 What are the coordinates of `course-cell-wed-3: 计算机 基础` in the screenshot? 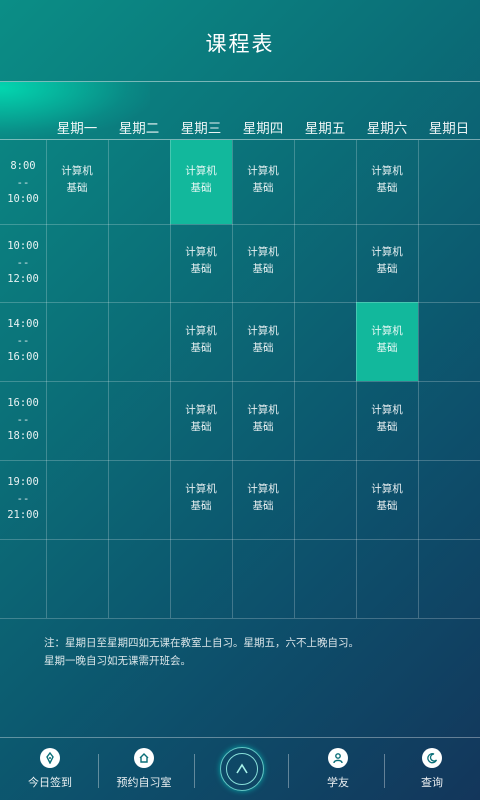 It's located at (201, 341).